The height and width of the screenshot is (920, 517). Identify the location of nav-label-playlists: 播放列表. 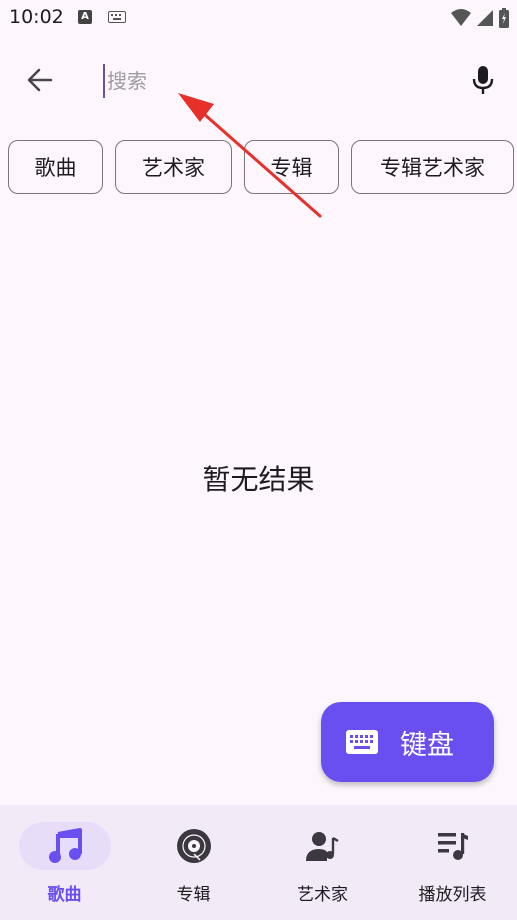
(452, 895).